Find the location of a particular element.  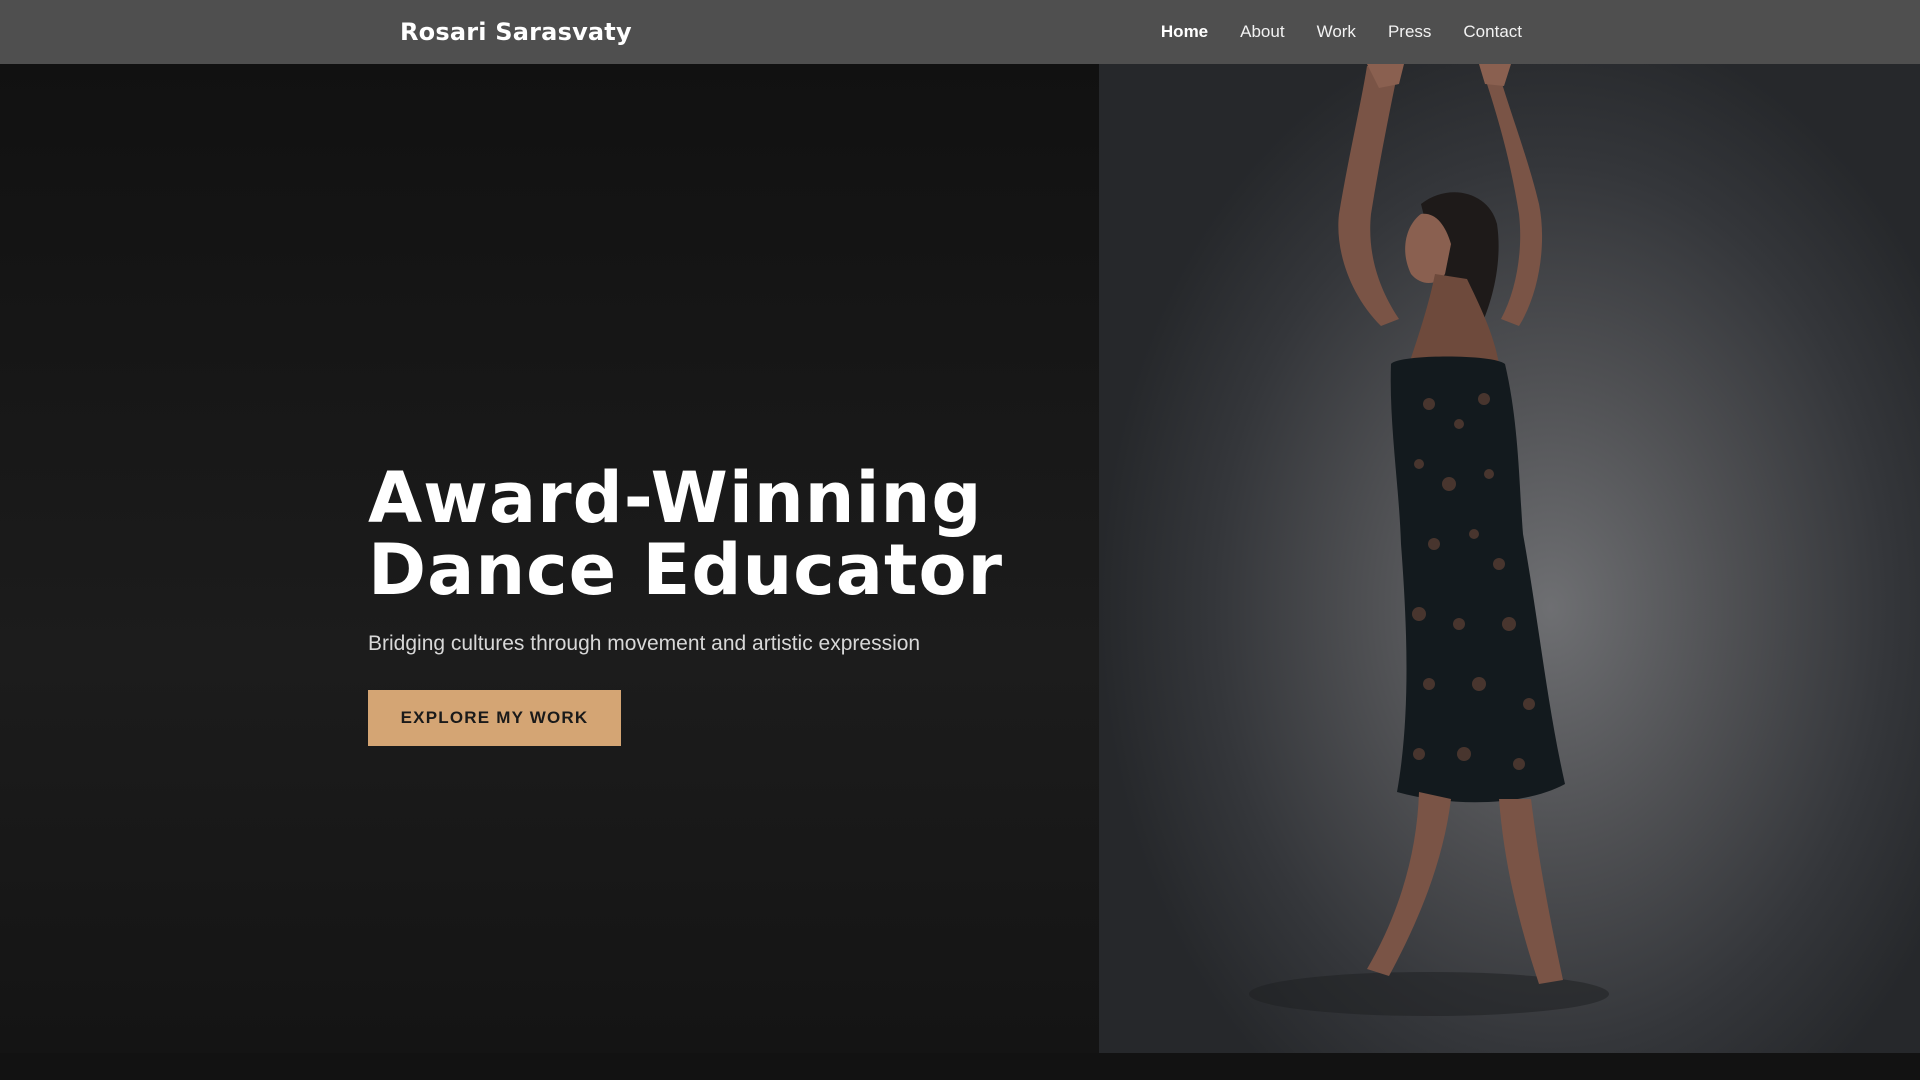

hero-bottom-strip is located at coordinates (960, 1066).